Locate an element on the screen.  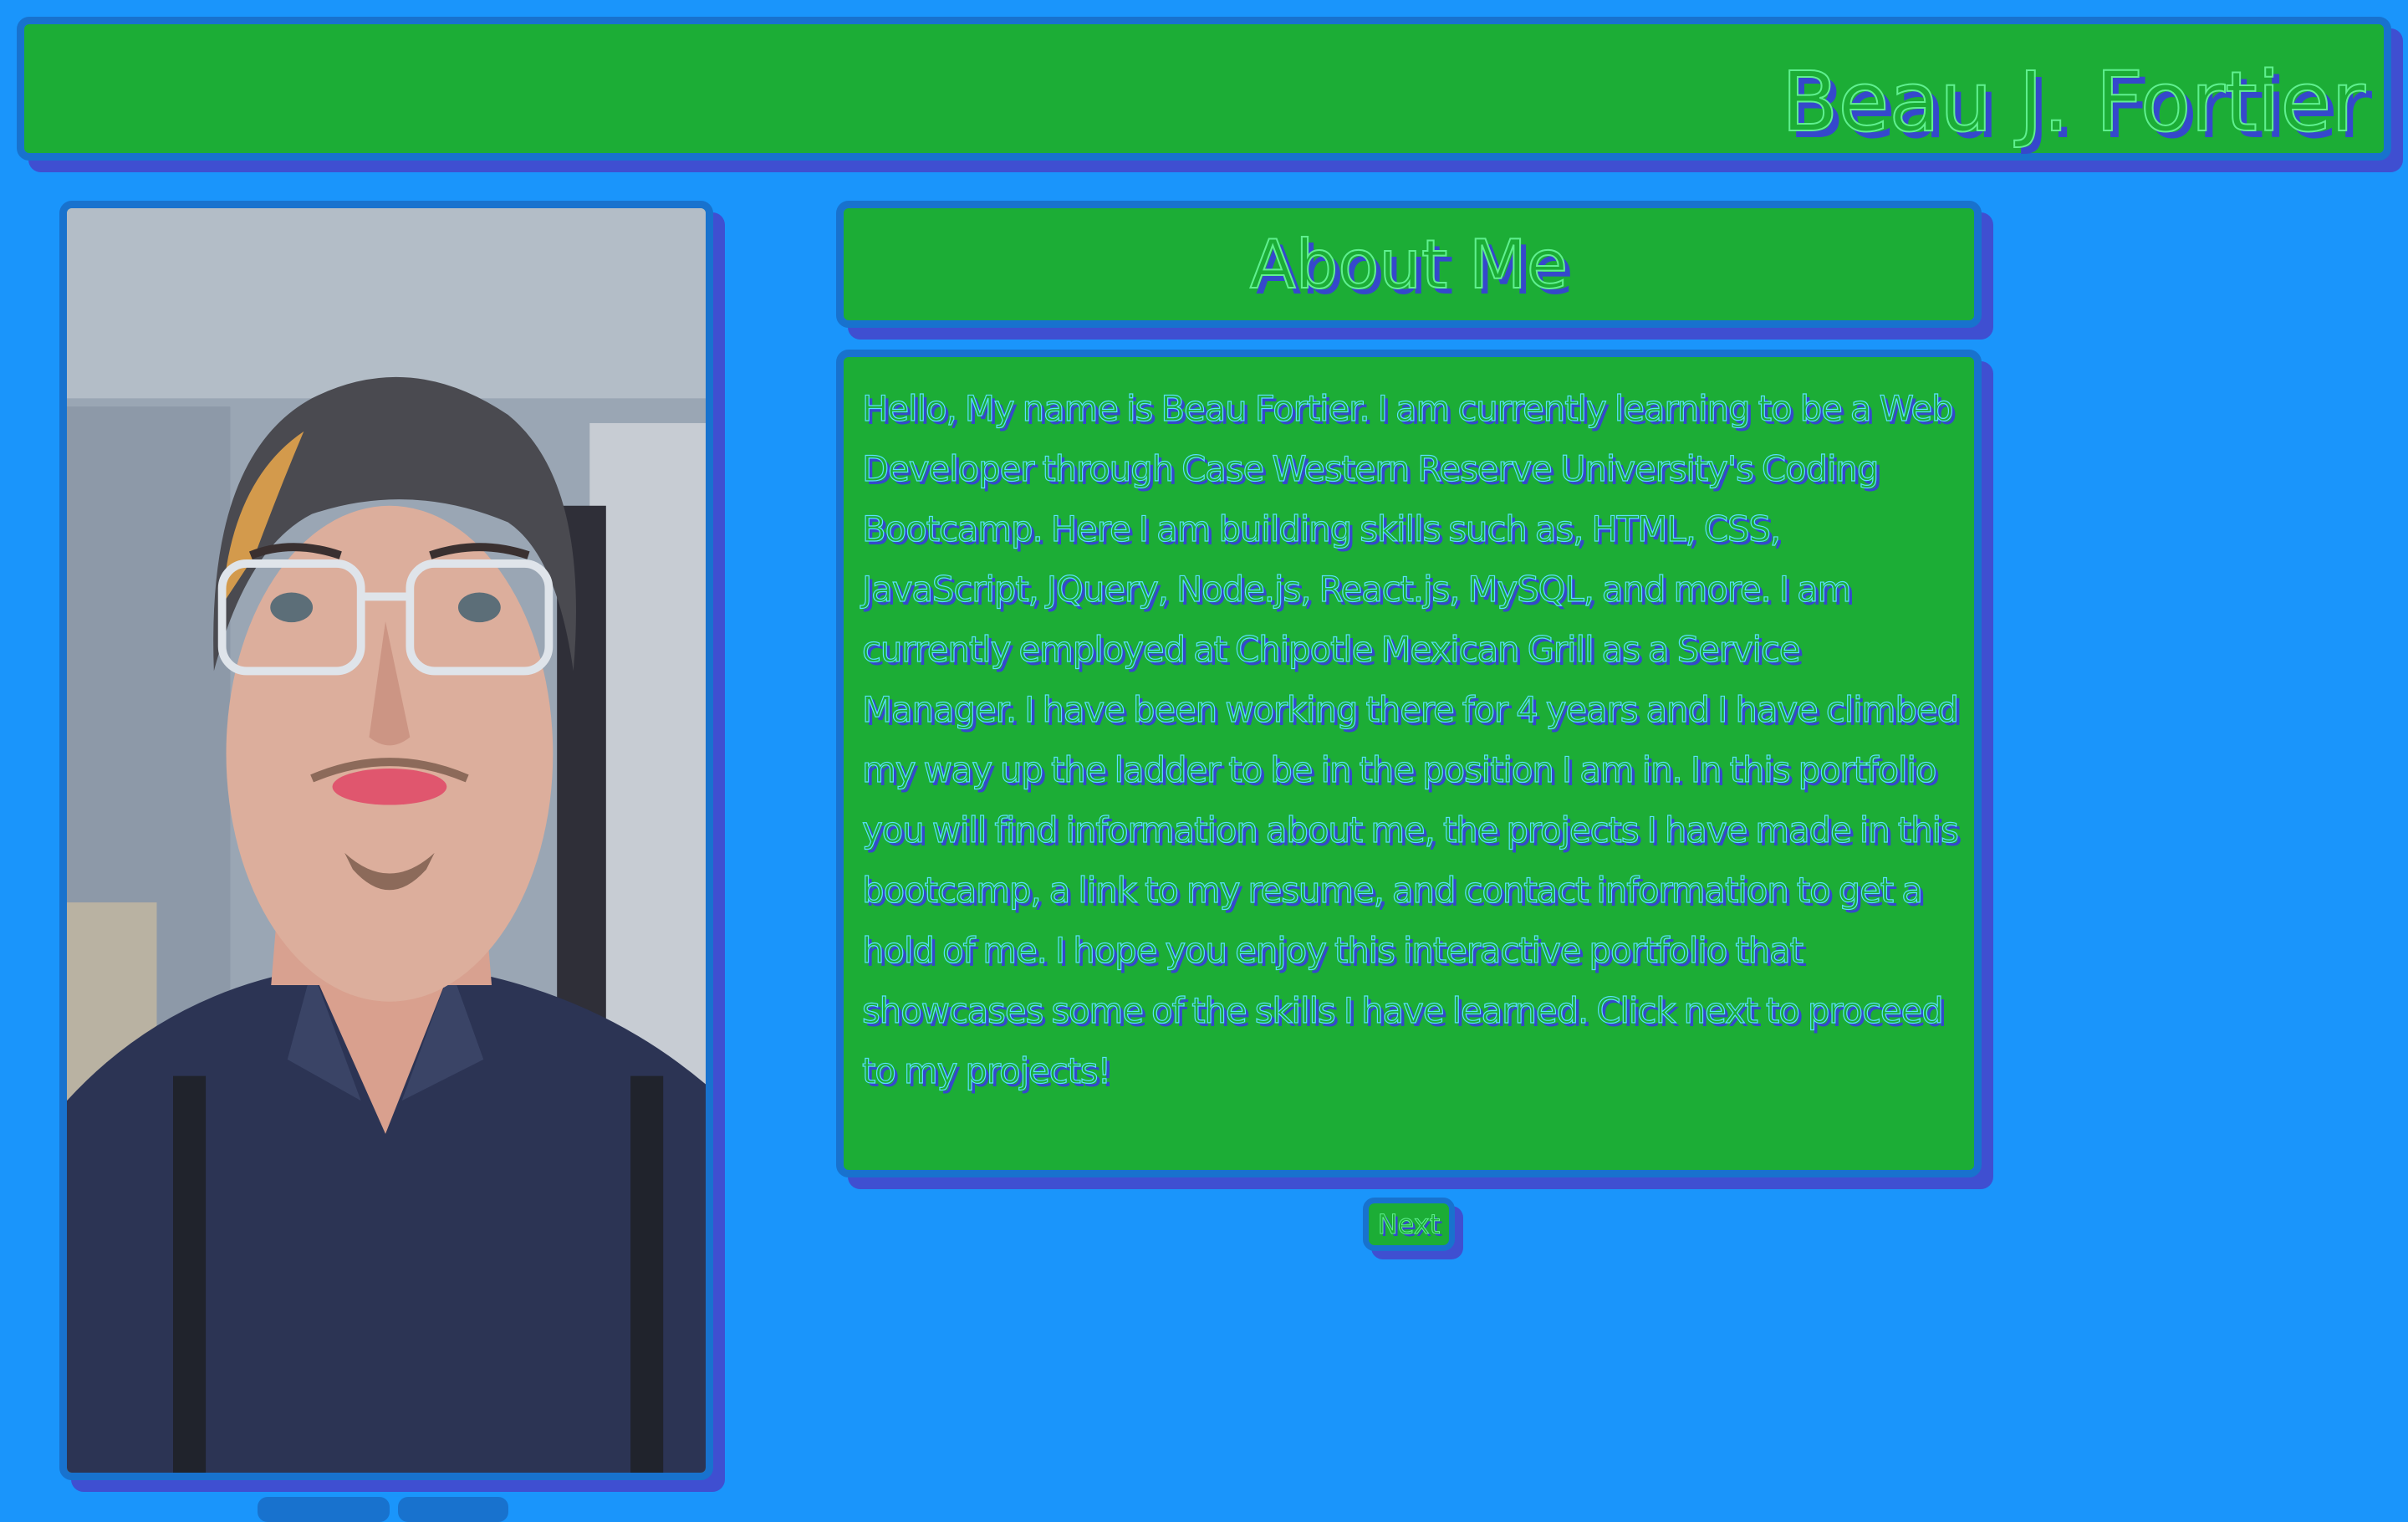
site-title: Beau J. Fortier is located at coordinates (2073, 102).